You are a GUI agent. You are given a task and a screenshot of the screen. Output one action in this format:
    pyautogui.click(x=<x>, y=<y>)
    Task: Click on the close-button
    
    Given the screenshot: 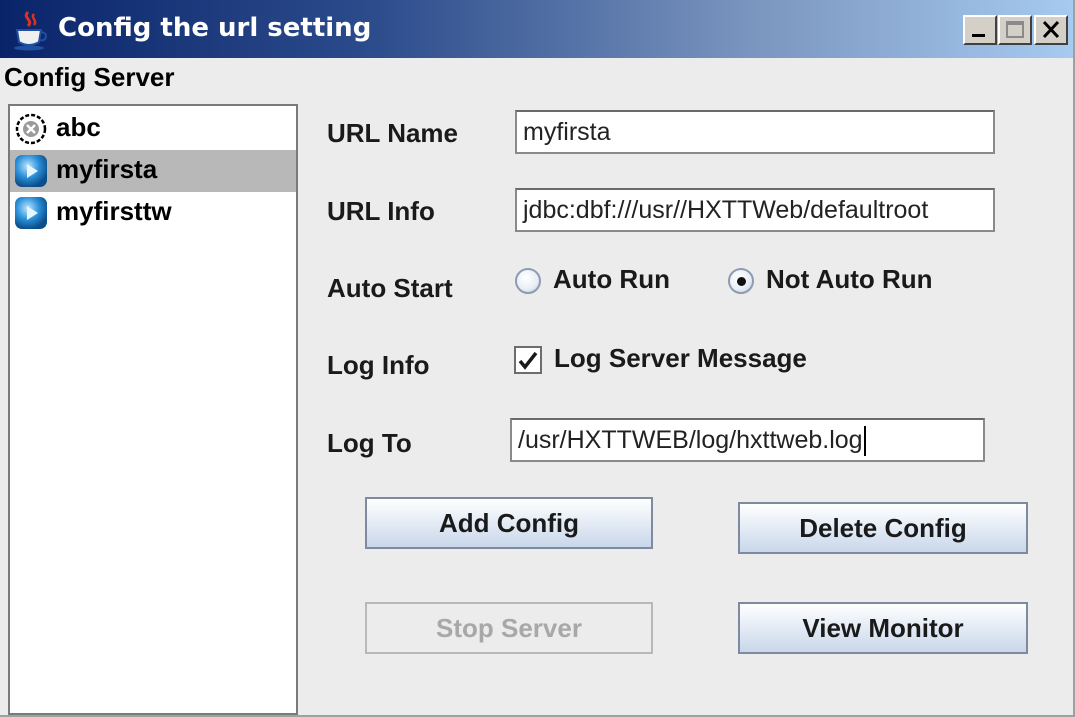 What is the action you would take?
    pyautogui.click(x=1051, y=30)
    